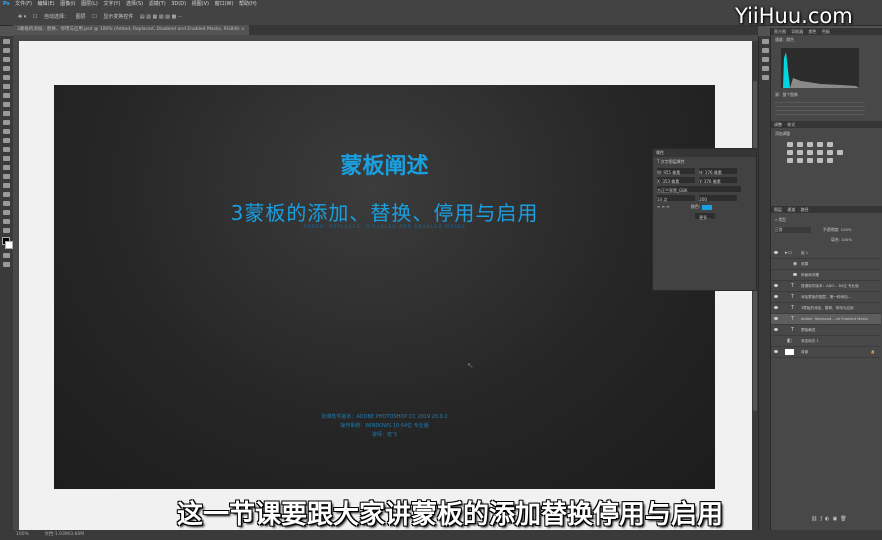  Describe the element at coordinates (810, 152) in the screenshot. I see `bw-icon` at that location.